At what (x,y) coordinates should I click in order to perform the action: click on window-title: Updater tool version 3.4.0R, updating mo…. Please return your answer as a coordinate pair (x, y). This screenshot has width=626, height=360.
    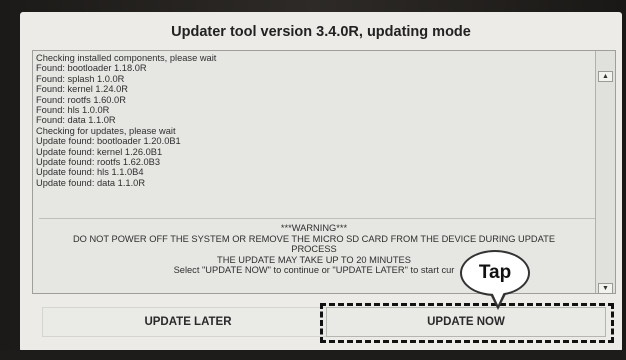
    Looking at the image, I should click on (321, 32).